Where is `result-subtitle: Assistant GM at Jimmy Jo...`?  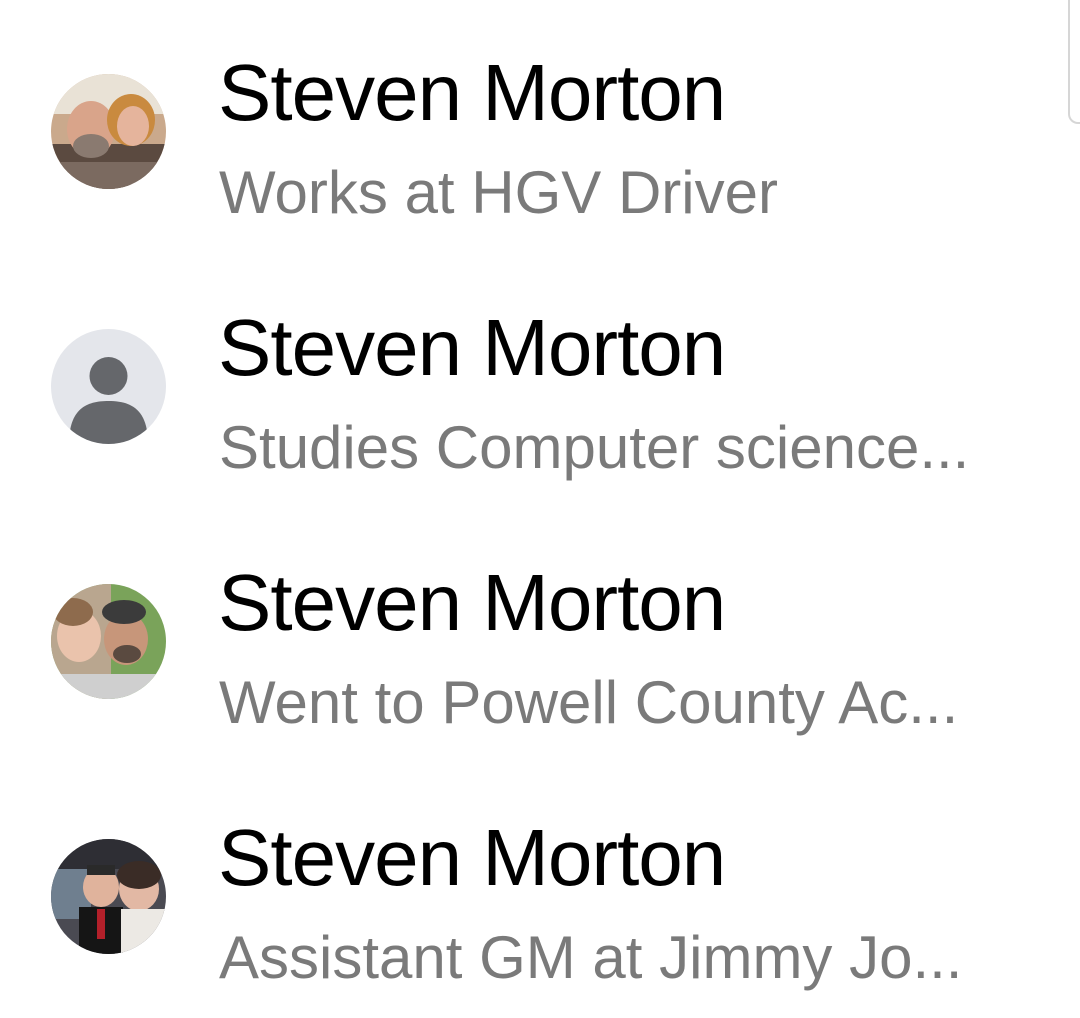
result-subtitle: Assistant GM at Jimmy Jo... is located at coordinates (591, 957).